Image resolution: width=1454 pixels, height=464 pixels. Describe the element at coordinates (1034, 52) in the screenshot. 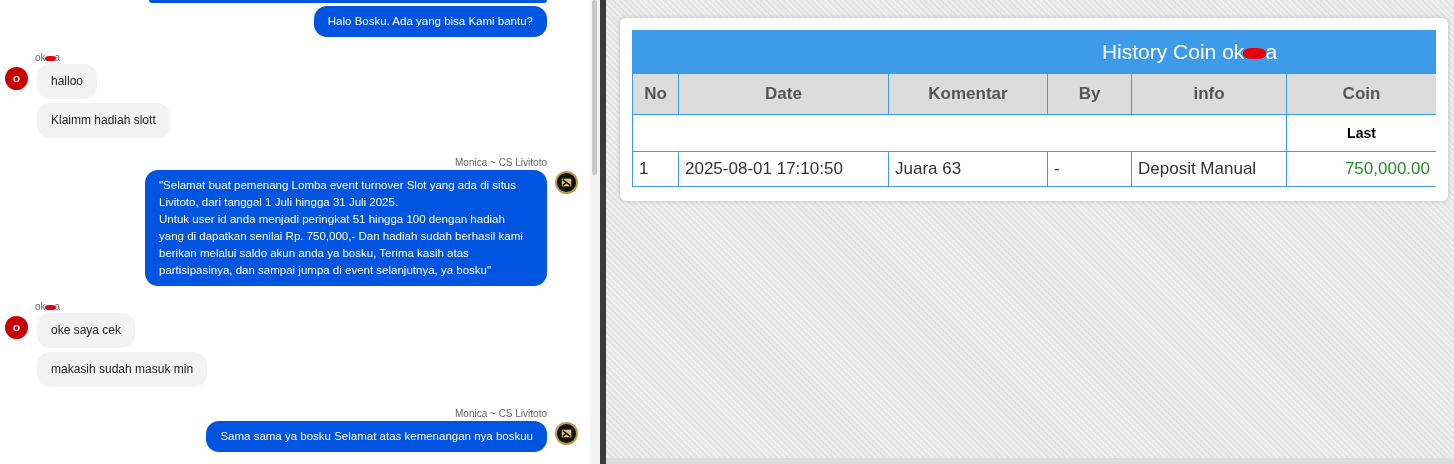

I see `table-title: History Coin ok a` at that location.